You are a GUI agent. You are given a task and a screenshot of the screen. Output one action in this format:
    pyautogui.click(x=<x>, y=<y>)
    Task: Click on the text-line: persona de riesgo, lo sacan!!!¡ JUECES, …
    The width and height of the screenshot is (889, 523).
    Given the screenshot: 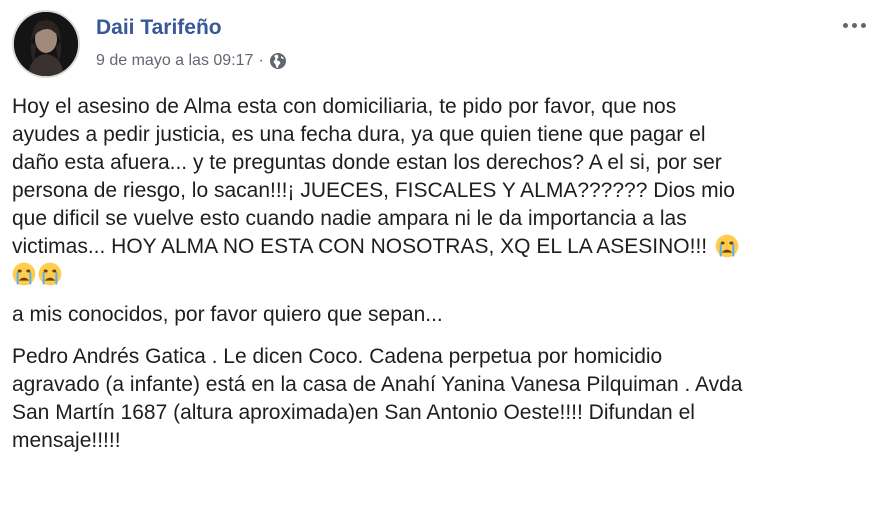 What is the action you would take?
    pyautogui.click(x=373, y=190)
    